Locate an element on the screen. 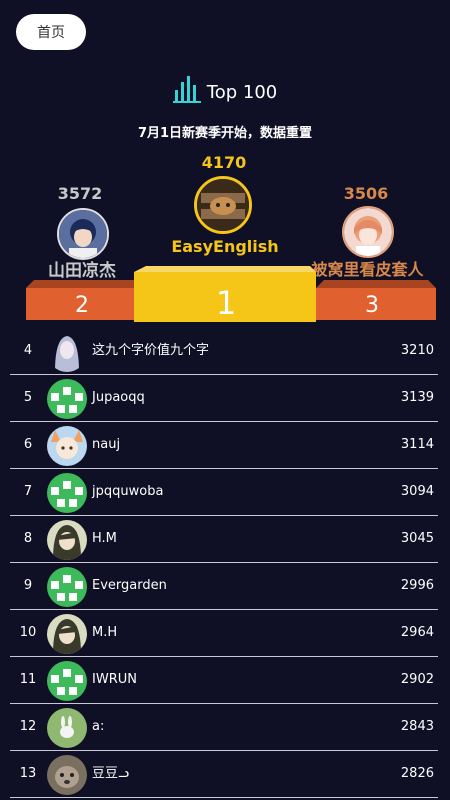  user-score: 3210 is located at coordinates (417, 350).